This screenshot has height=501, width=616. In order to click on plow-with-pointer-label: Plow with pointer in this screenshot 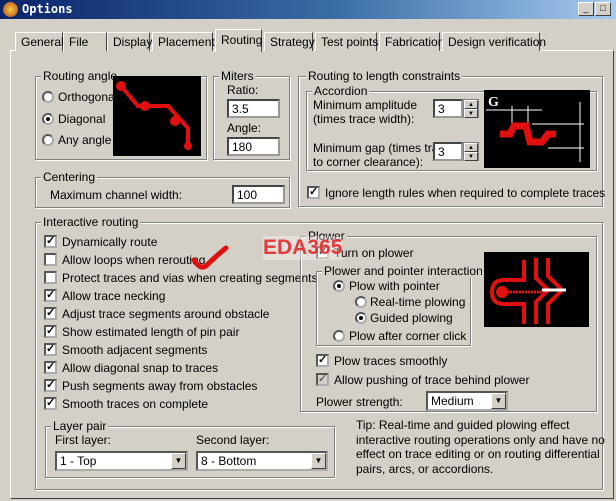, I will do `click(394, 286)`.